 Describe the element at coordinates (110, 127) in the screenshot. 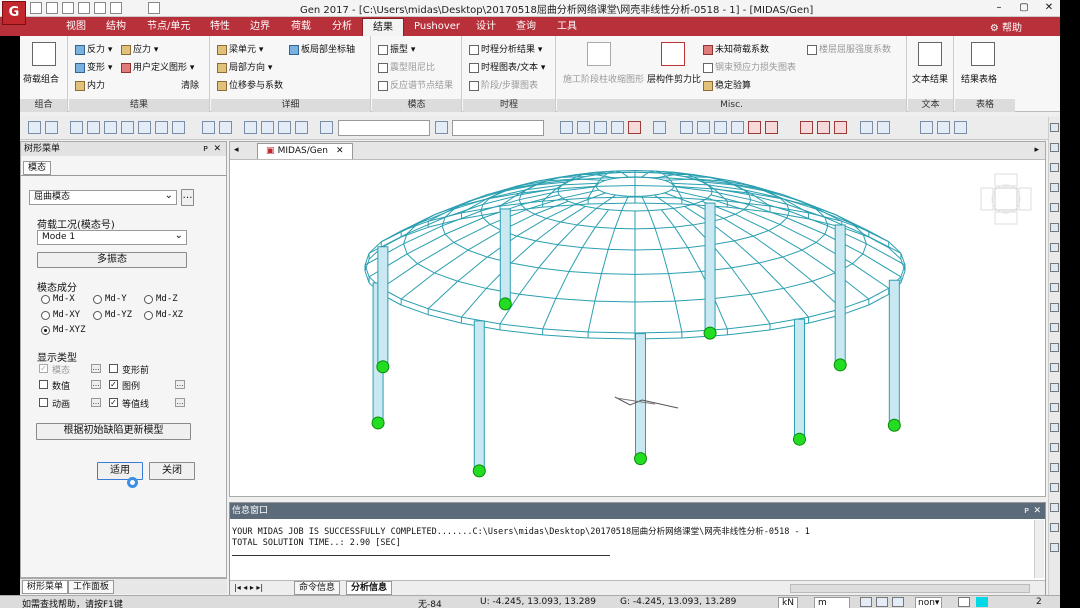

I see `pan-icon` at that location.